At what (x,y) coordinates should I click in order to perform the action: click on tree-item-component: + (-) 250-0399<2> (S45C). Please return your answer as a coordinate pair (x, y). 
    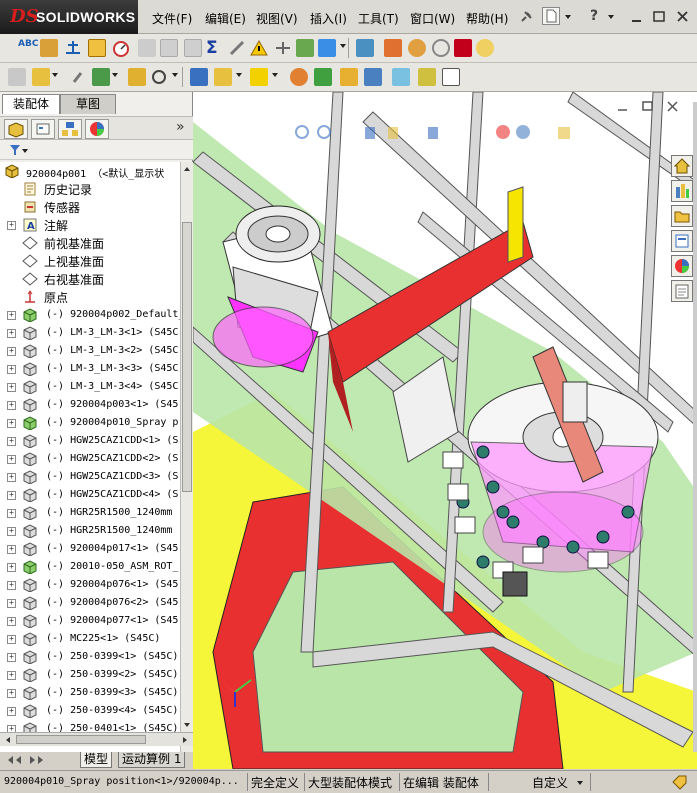
    Looking at the image, I should click on (90, 675).